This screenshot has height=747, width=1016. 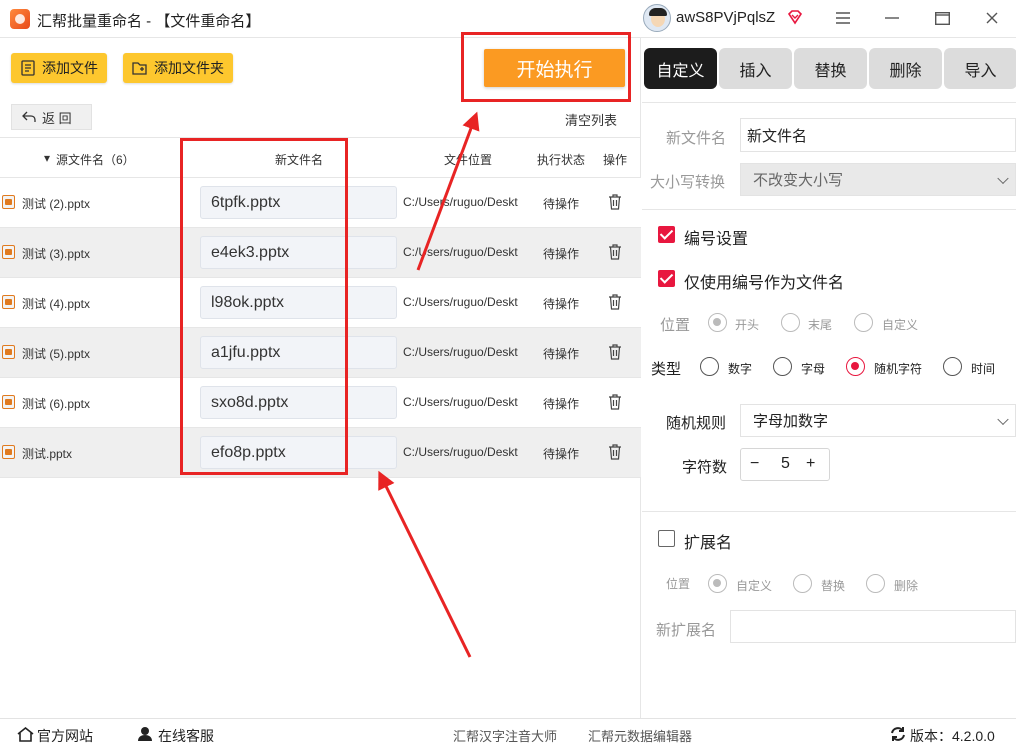 I want to click on add-folder-icon, so click(x=139, y=68).